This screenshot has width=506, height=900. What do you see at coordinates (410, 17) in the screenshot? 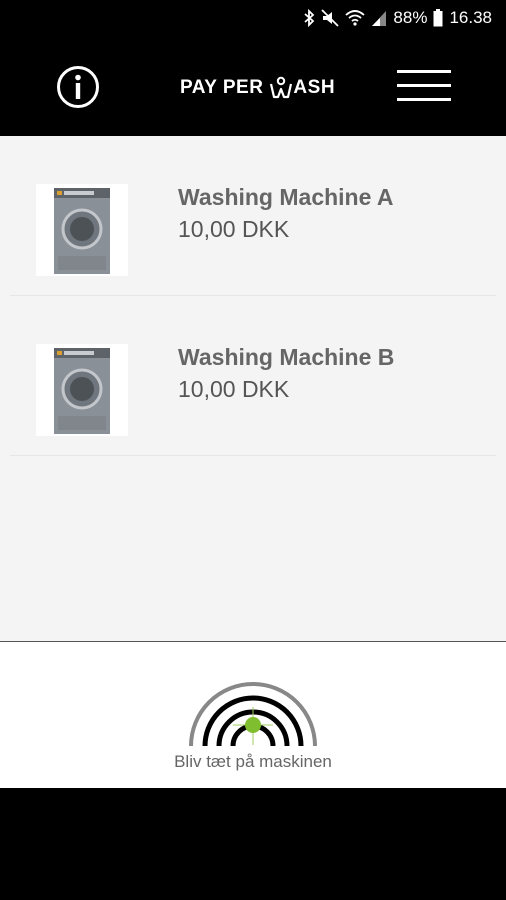
I see `battery-percent: 88%` at bounding box center [410, 17].